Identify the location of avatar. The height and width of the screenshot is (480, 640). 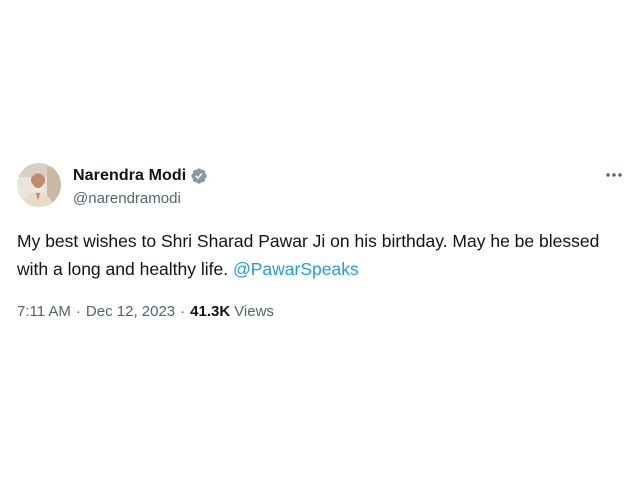
(39, 185).